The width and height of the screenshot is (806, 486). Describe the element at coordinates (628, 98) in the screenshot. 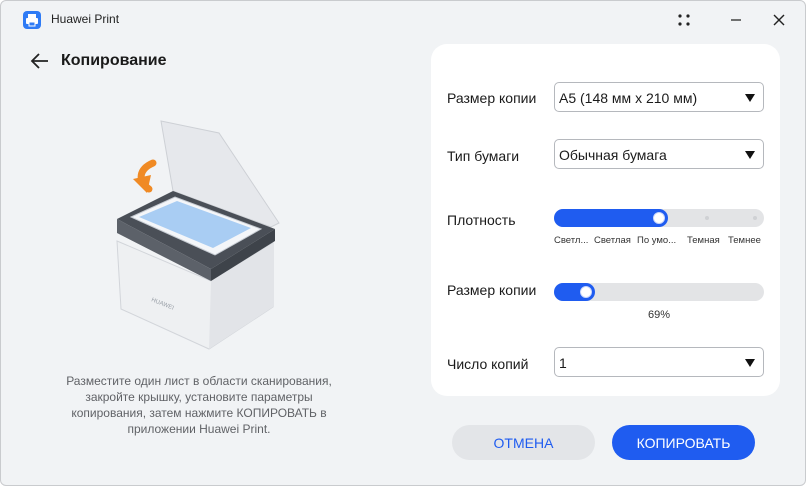

I see `copy-size-value: A5 (148 мм x 210 мм)` at that location.